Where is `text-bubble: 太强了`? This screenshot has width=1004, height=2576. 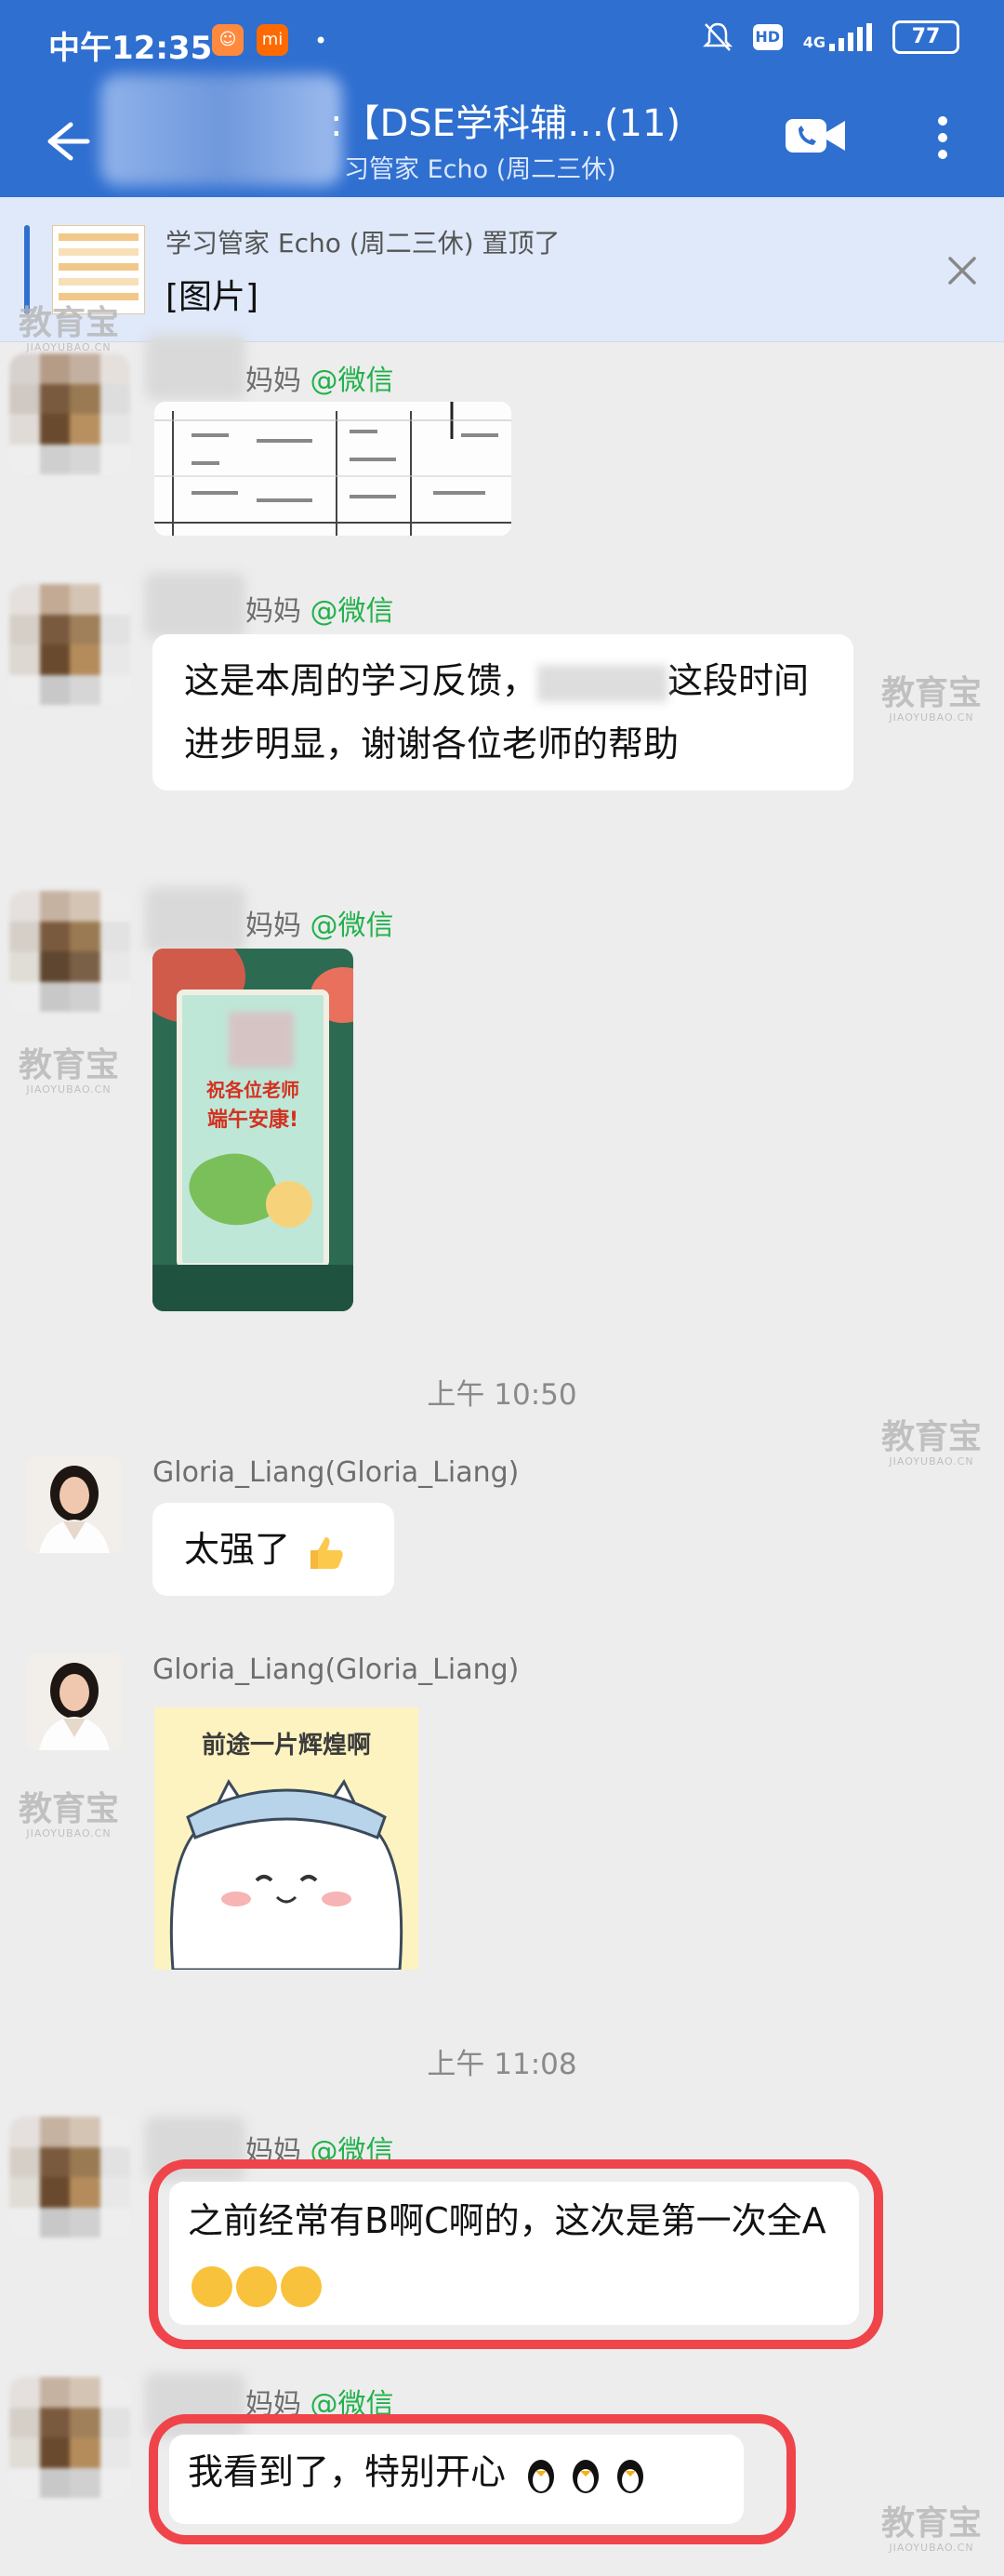
text-bubble: 太强了 is located at coordinates (273, 1549).